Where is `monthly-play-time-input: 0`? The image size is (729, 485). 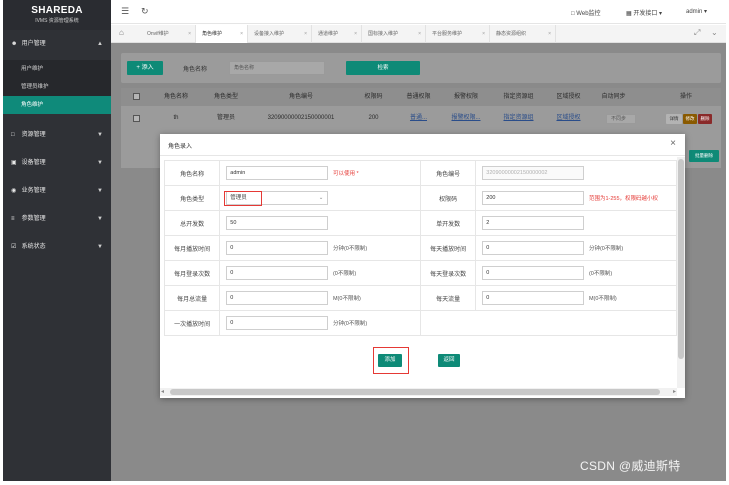 monthly-play-time-input: 0 is located at coordinates (277, 248).